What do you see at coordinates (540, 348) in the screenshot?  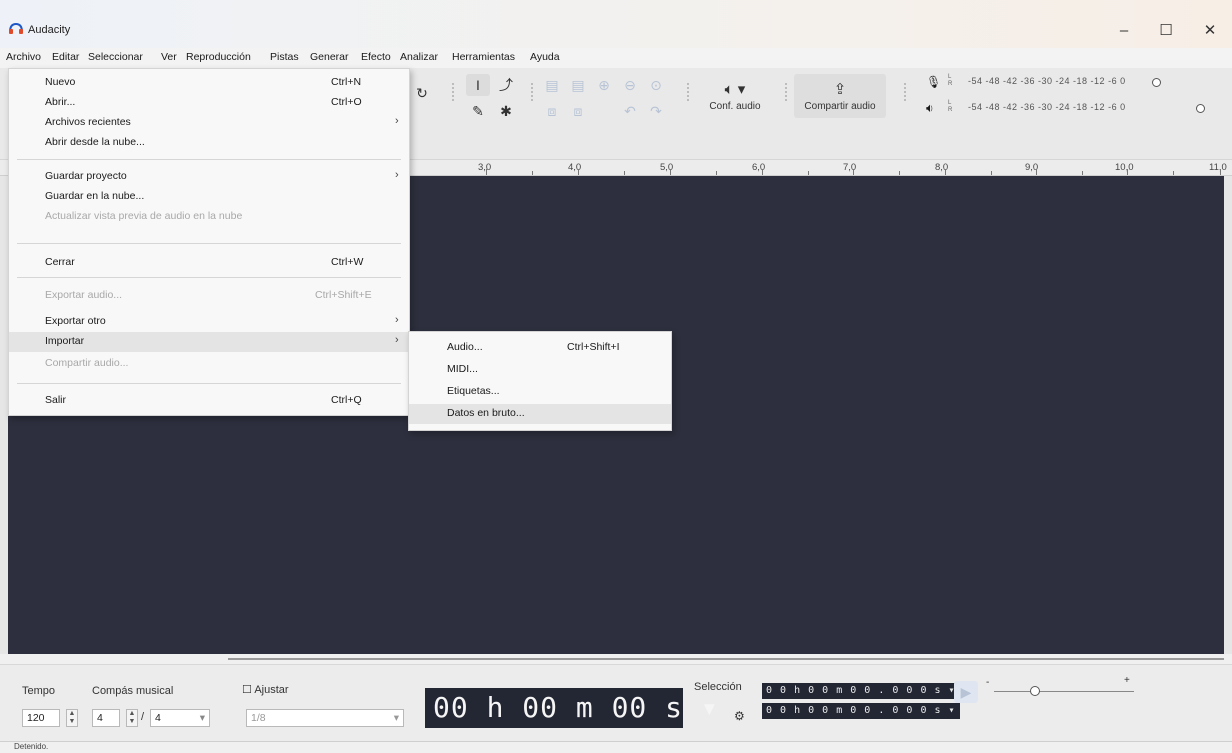 I see `submenu-item-audio: Audio... Ctrl+Shift+I` at bounding box center [540, 348].